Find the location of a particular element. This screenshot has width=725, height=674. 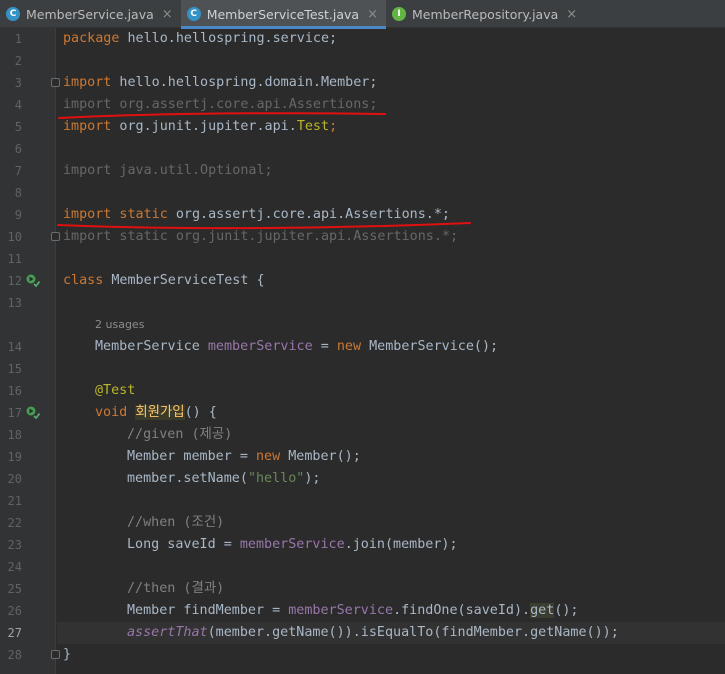

code-line: class MemberServiceTest { is located at coordinates (164, 280).